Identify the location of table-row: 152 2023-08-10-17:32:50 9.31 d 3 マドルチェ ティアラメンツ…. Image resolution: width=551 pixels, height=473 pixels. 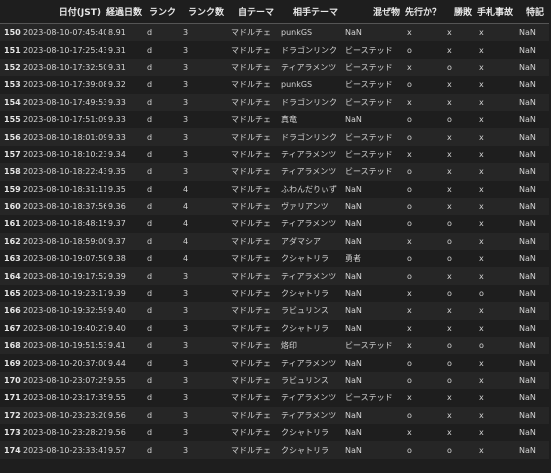
(274, 67).